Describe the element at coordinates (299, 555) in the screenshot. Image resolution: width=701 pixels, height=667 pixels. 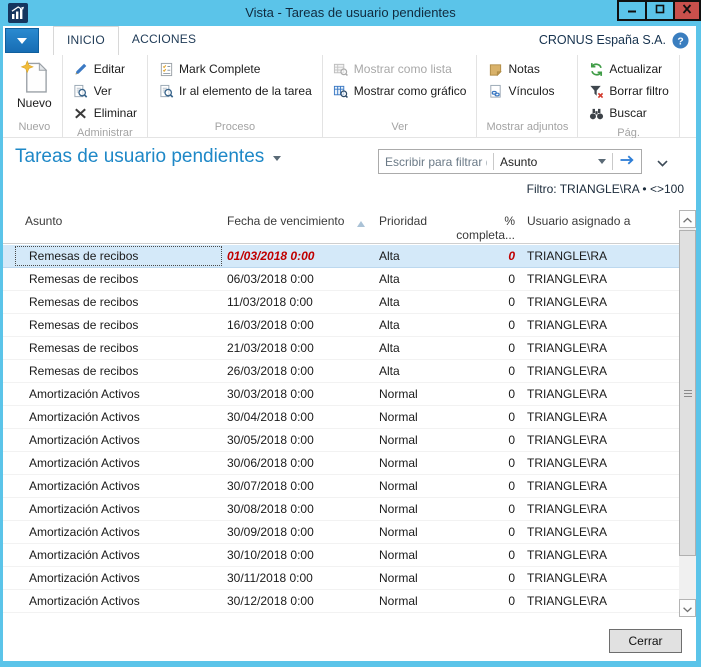
I see `cell-due: 30/10/2018 0:00` at that location.